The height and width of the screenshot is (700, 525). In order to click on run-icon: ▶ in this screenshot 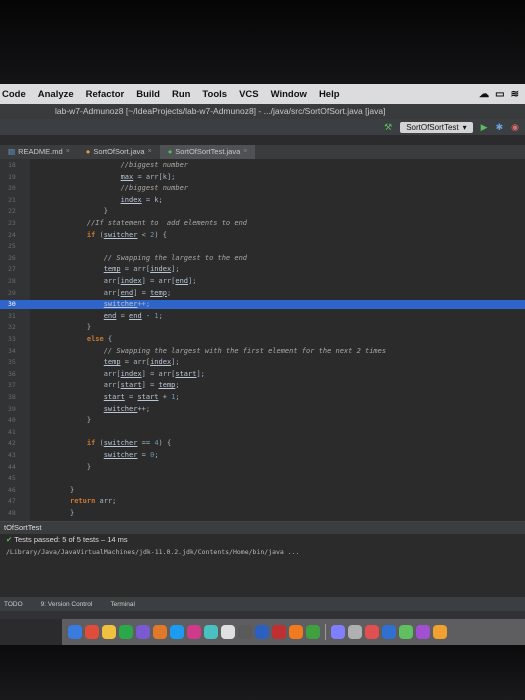, I will do `click(484, 127)`.